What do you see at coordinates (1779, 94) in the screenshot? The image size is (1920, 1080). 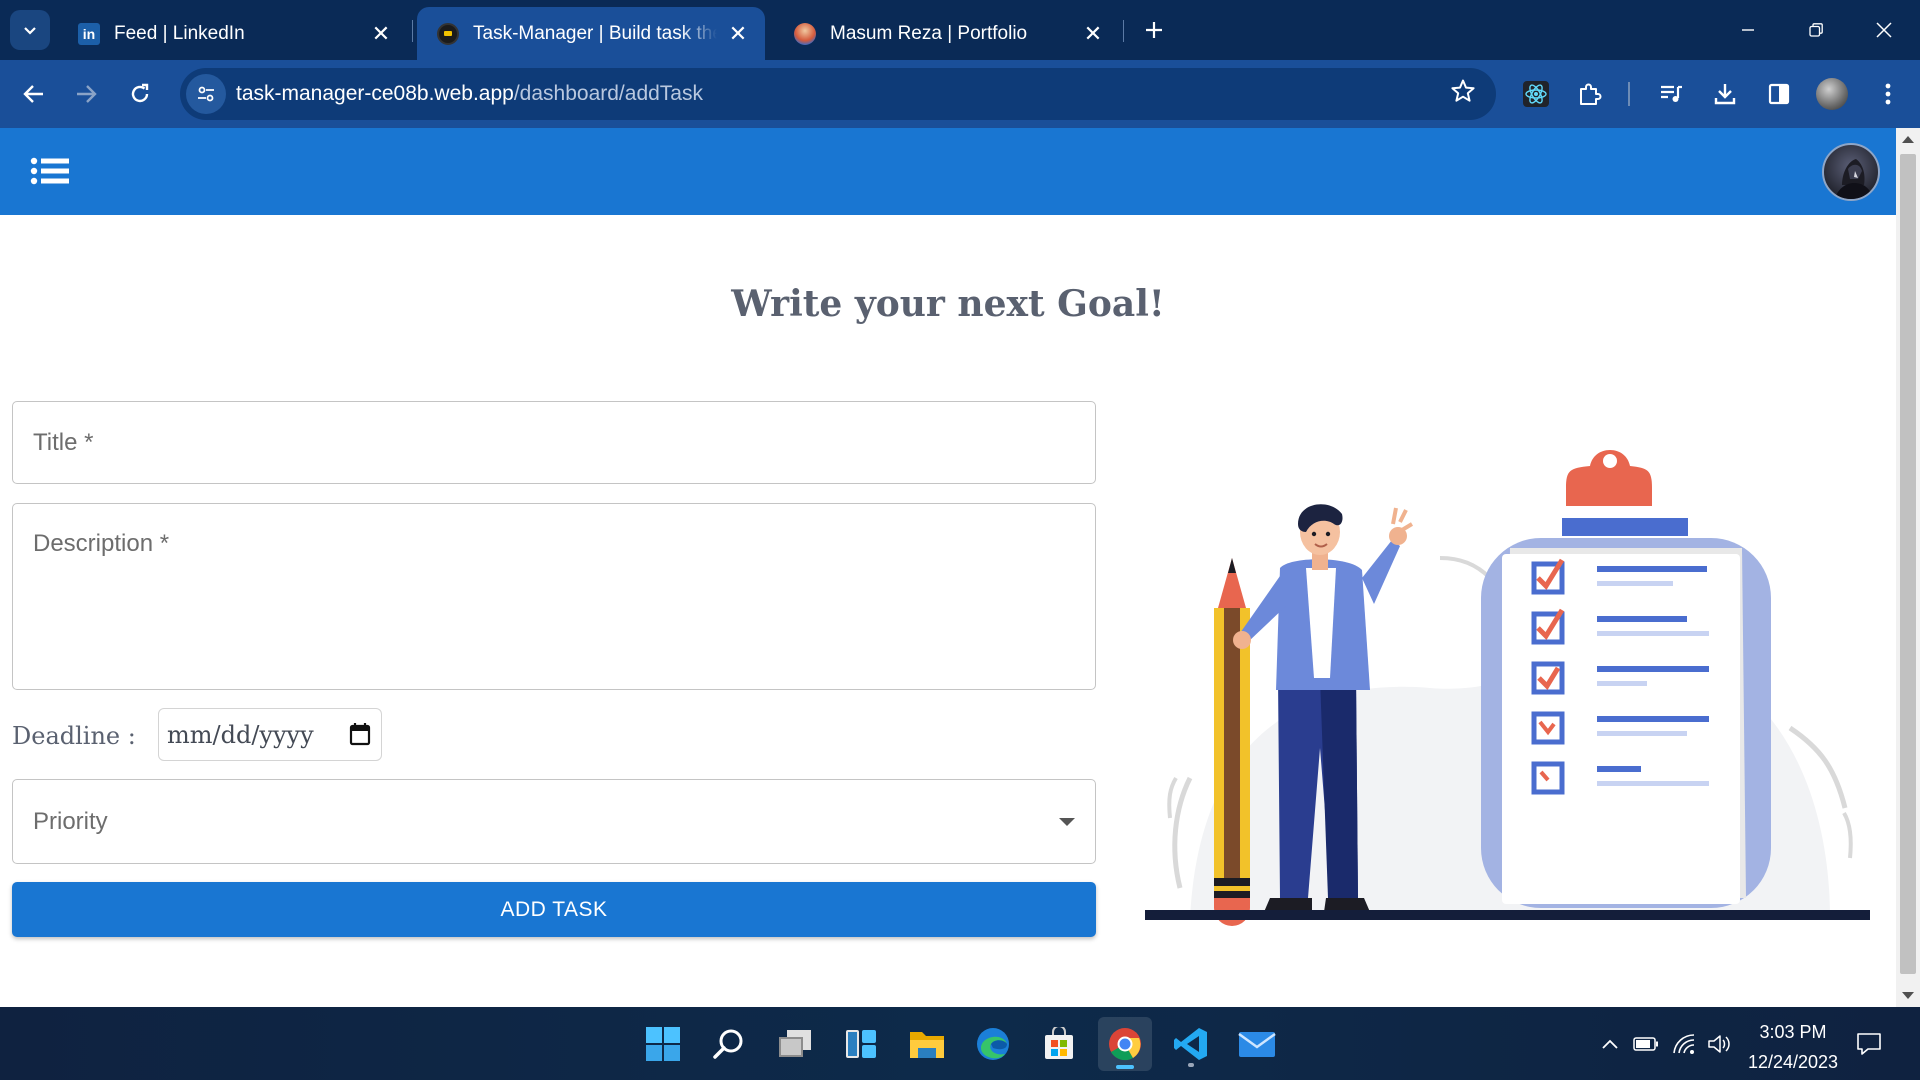 I see `side-panel-button` at bounding box center [1779, 94].